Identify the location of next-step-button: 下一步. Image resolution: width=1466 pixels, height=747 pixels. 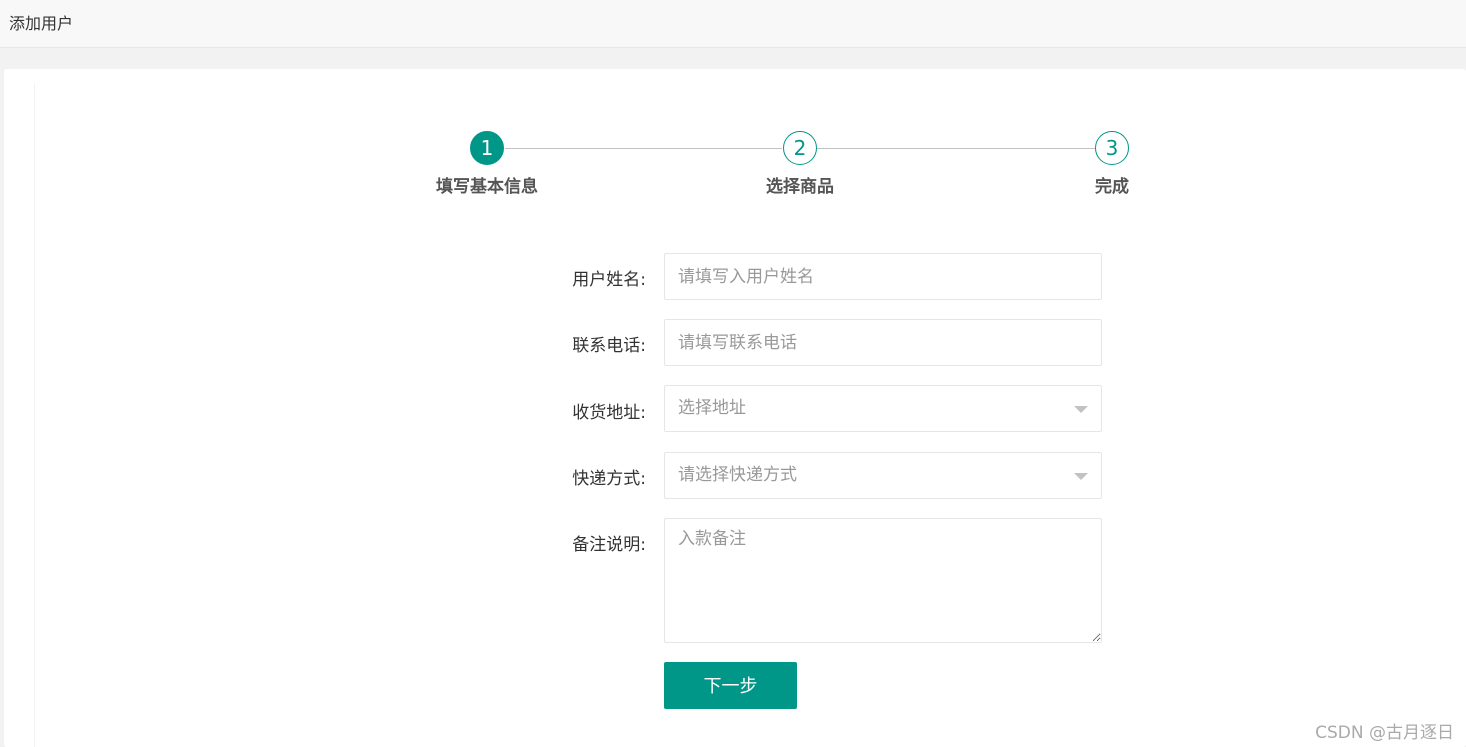
(730, 685).